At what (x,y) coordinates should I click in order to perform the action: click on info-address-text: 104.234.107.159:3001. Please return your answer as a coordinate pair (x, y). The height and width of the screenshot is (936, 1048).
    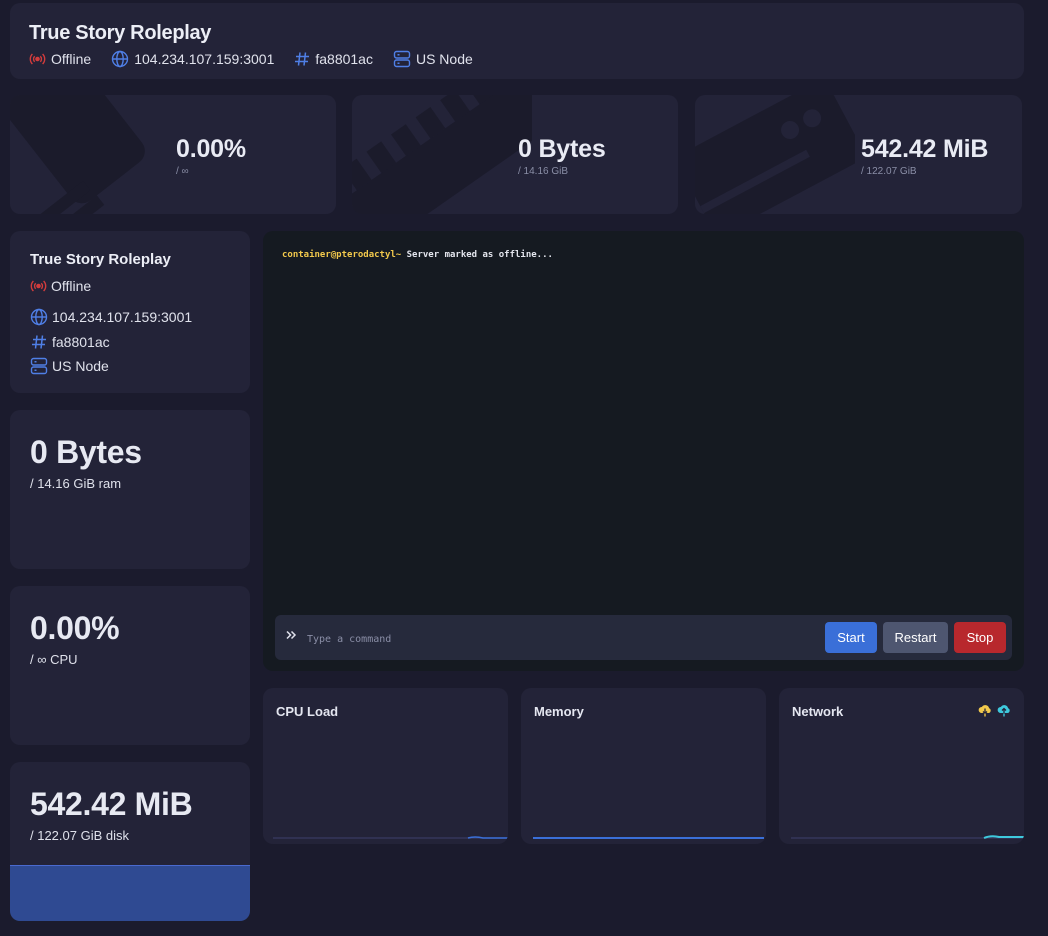
    Looking at the image, I should click on (122, 317).